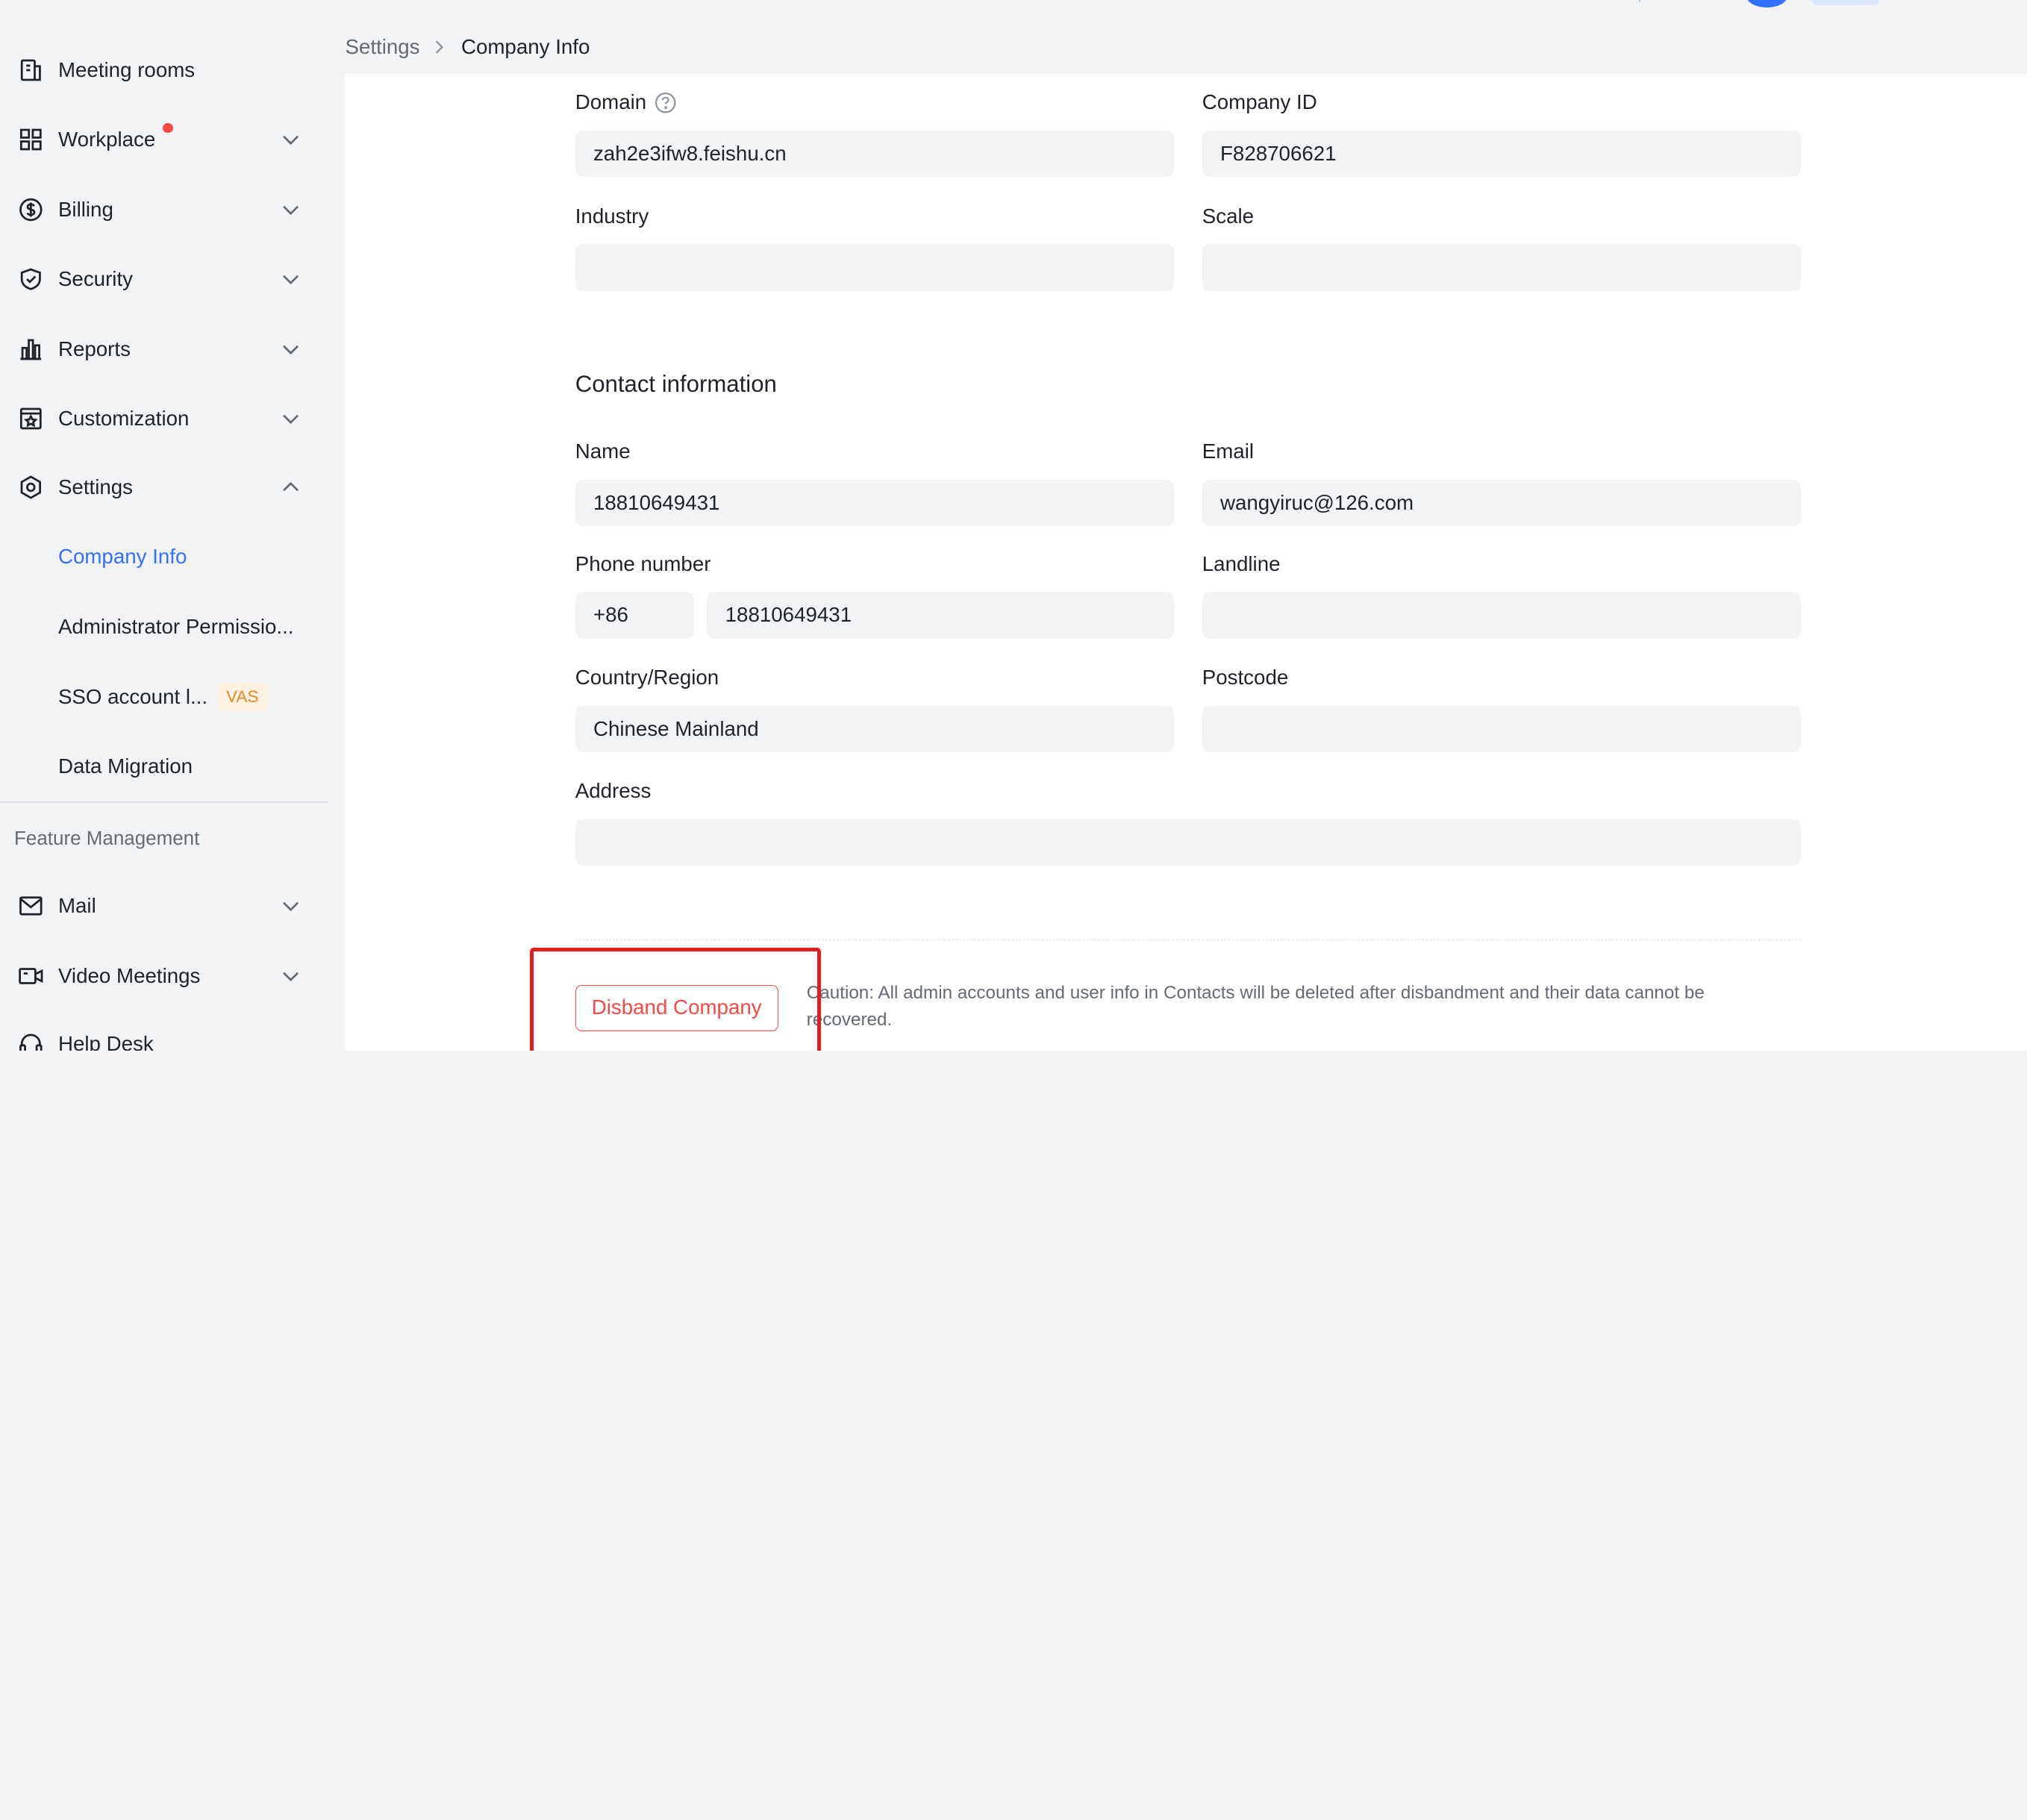  What do you see at coordinates (290, 486) in the screenshot?
I see `chevron-up-icon` at bounding box center [290, 486].